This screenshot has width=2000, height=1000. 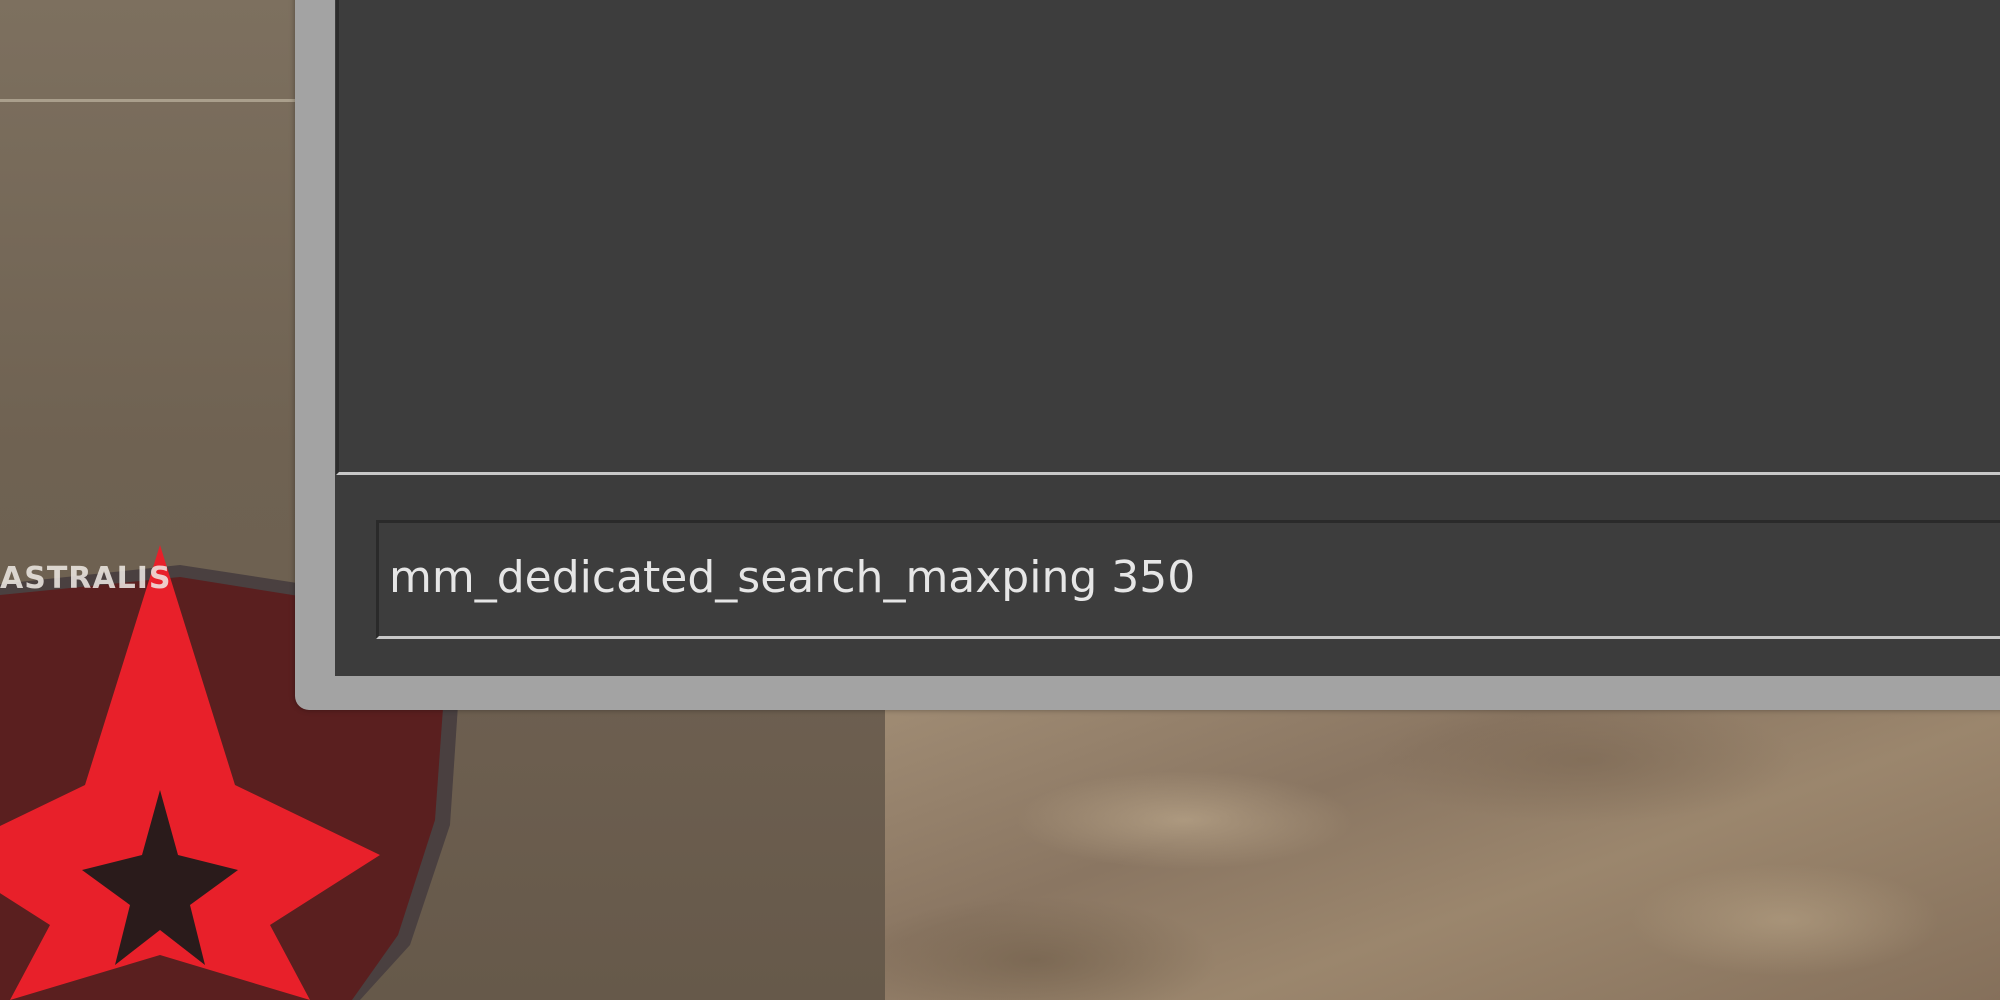 What do you see at coordinates (1188, 579) in the screenshot?
I see `console-command-input: mm_dedicated_search_maxping 350` at bounding box center [1188, 579].